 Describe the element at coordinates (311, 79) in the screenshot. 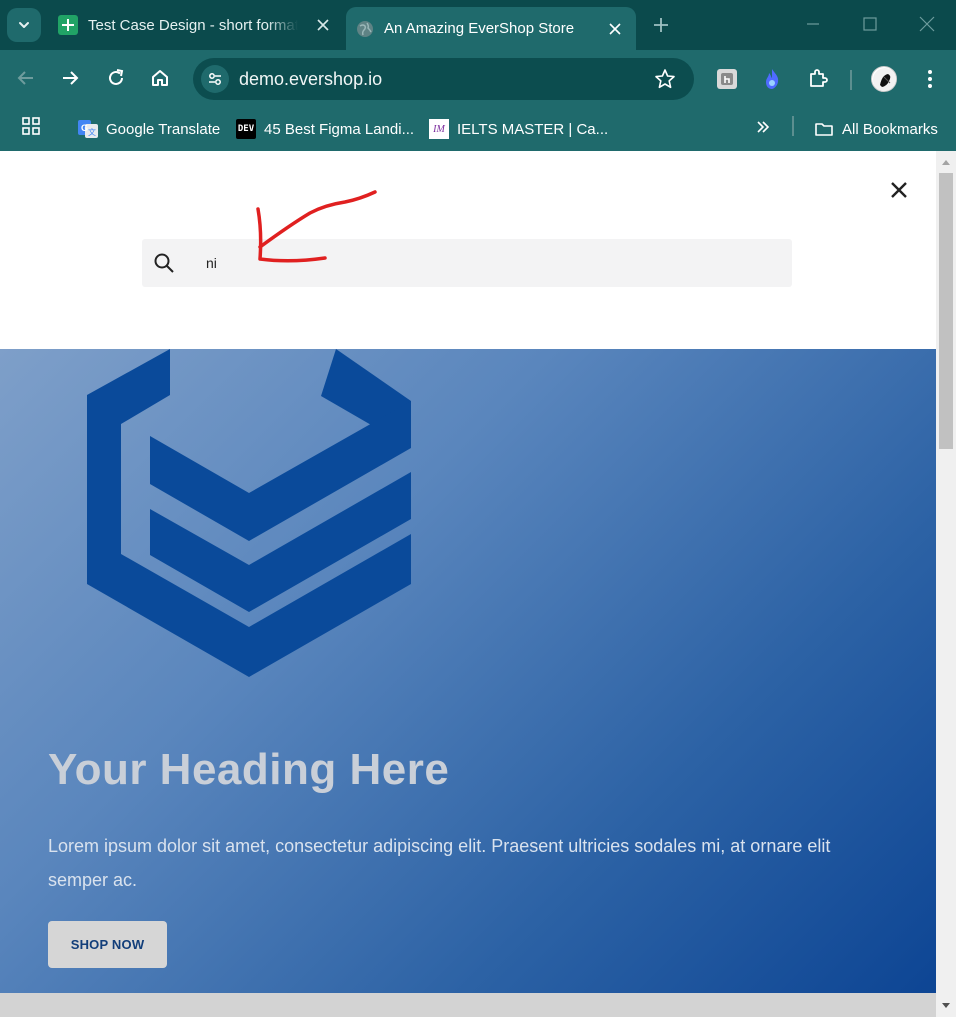

I see `url-text: demo.evershop.io` at that location.